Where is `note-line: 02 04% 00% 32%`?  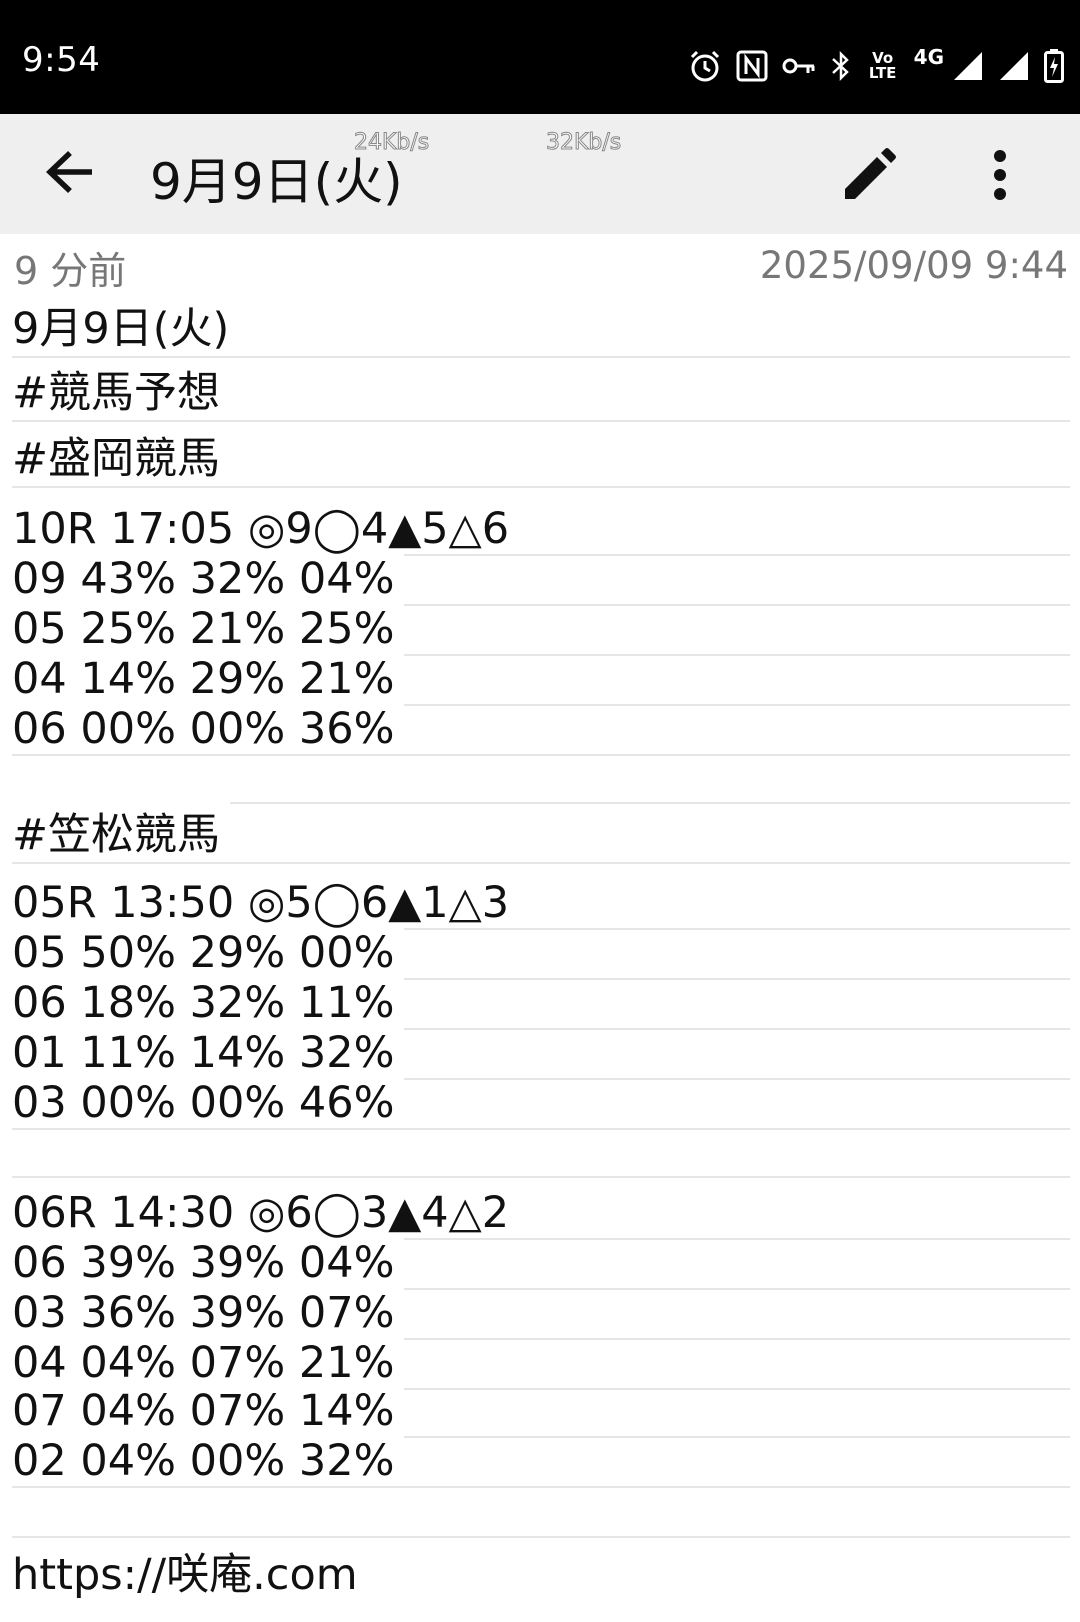 note-line: 02 04% 00% 32% is located at coordinates (541, 1462).